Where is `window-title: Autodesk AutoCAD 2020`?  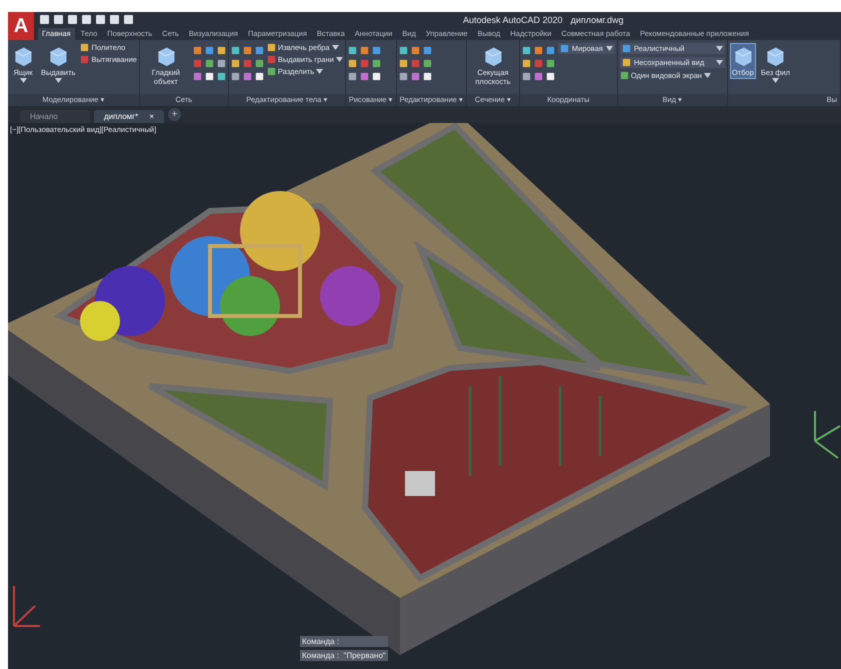 window-title: Autodesk AutoCAD 2020 is located at coordinates (513, 19).